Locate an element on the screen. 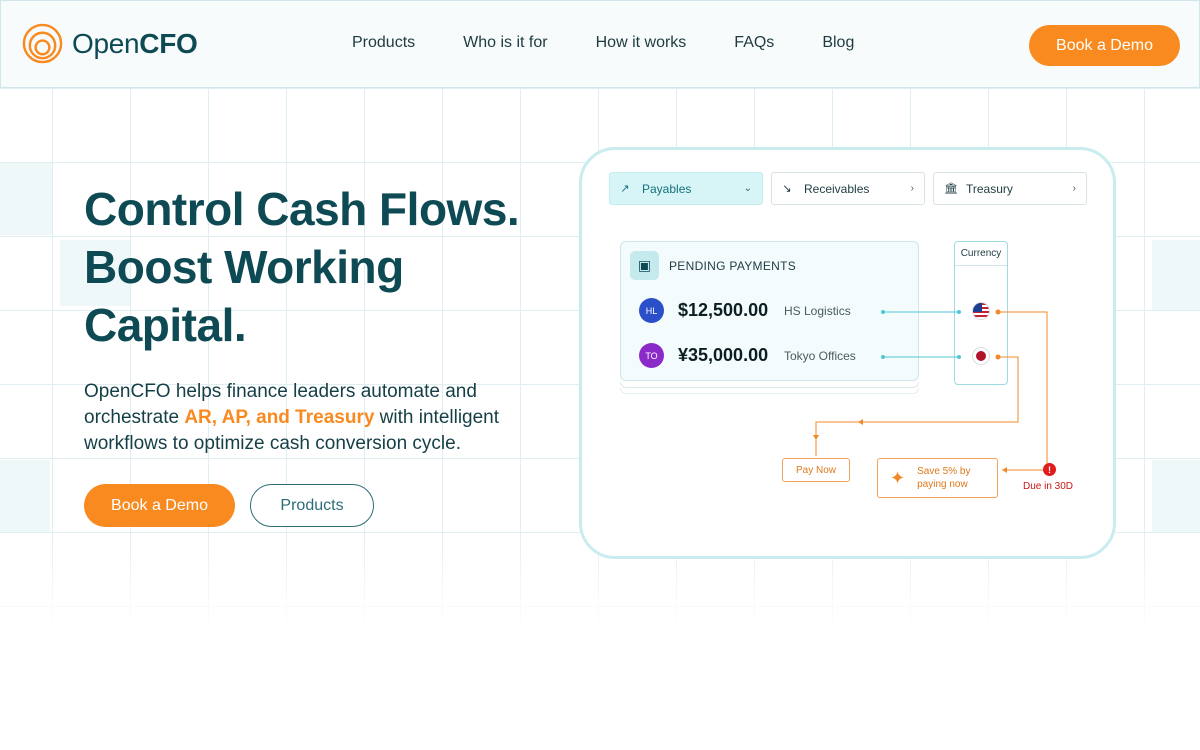 The height and width of the screenshot is (750, 1200). hero-title-line: Capital. is located at coordinates (165, 325).